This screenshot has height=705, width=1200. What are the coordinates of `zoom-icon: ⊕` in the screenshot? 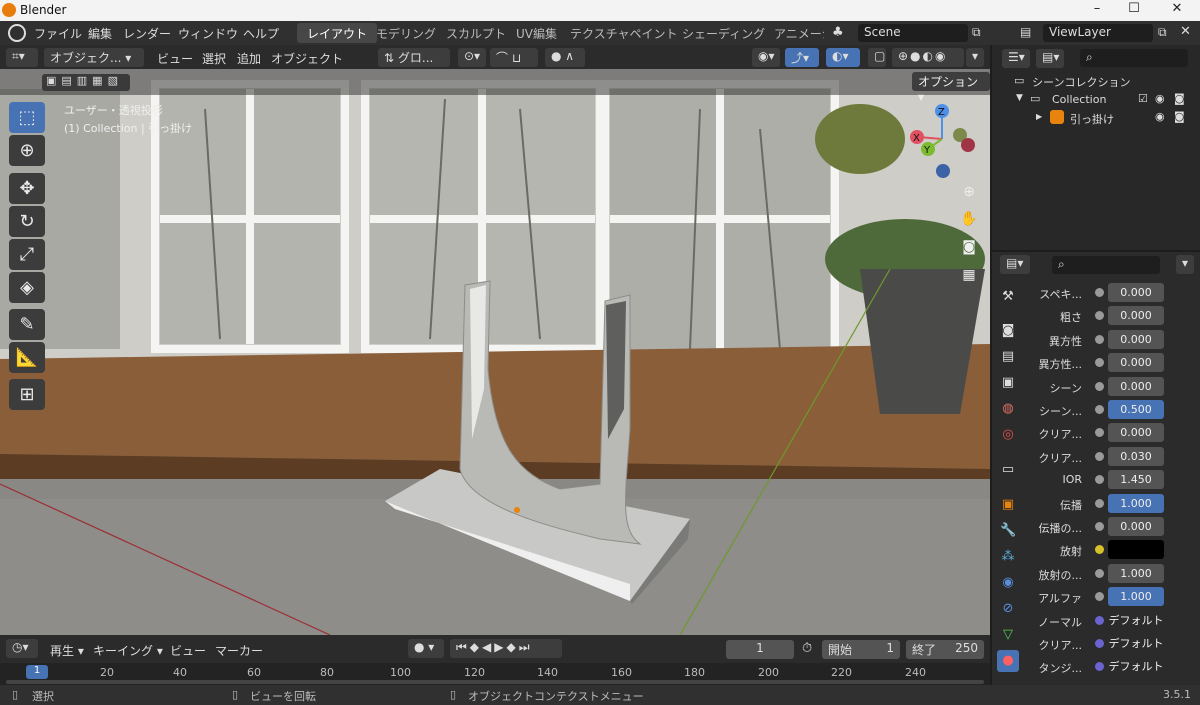 It's located at (969, 194).